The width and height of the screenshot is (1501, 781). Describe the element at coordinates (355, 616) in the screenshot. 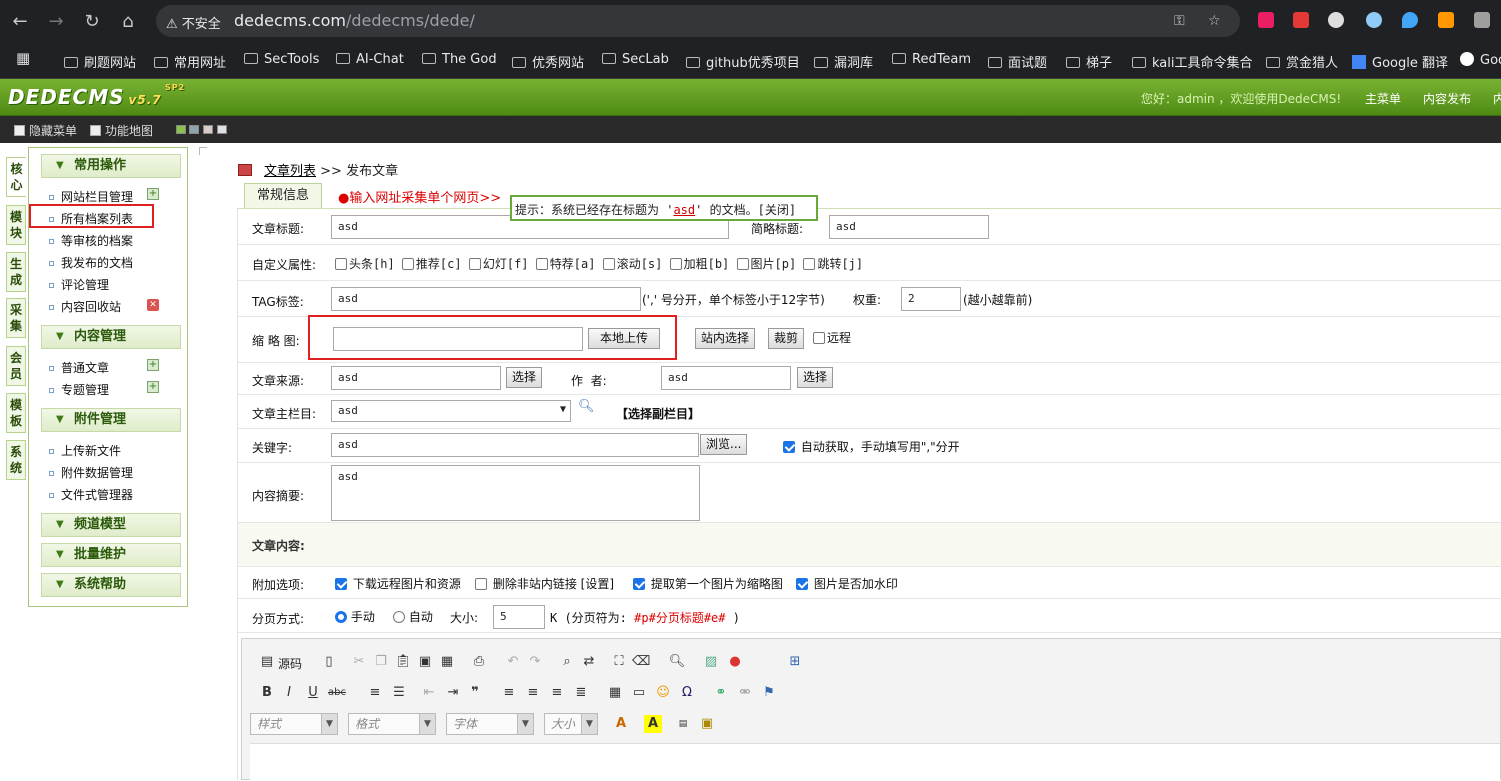

I see `paging-manual-radio: 手动` at that location.